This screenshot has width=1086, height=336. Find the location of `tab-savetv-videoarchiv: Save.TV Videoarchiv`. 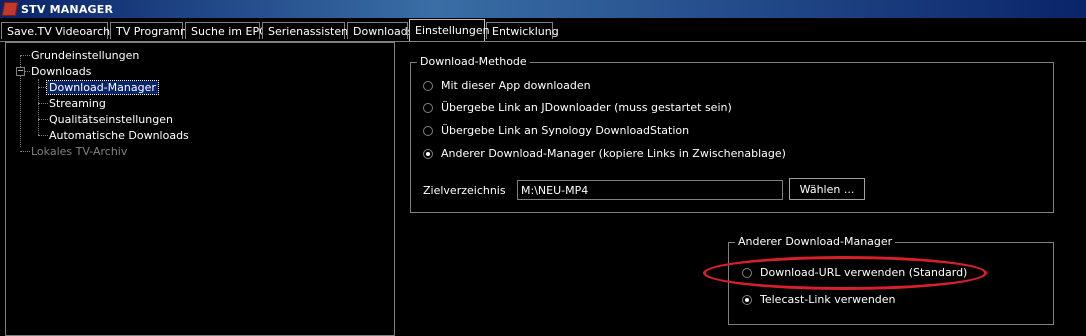

tab-savetv-videoarchiv: Save.TV Videoarchiv is located at coordinates (60, 30).